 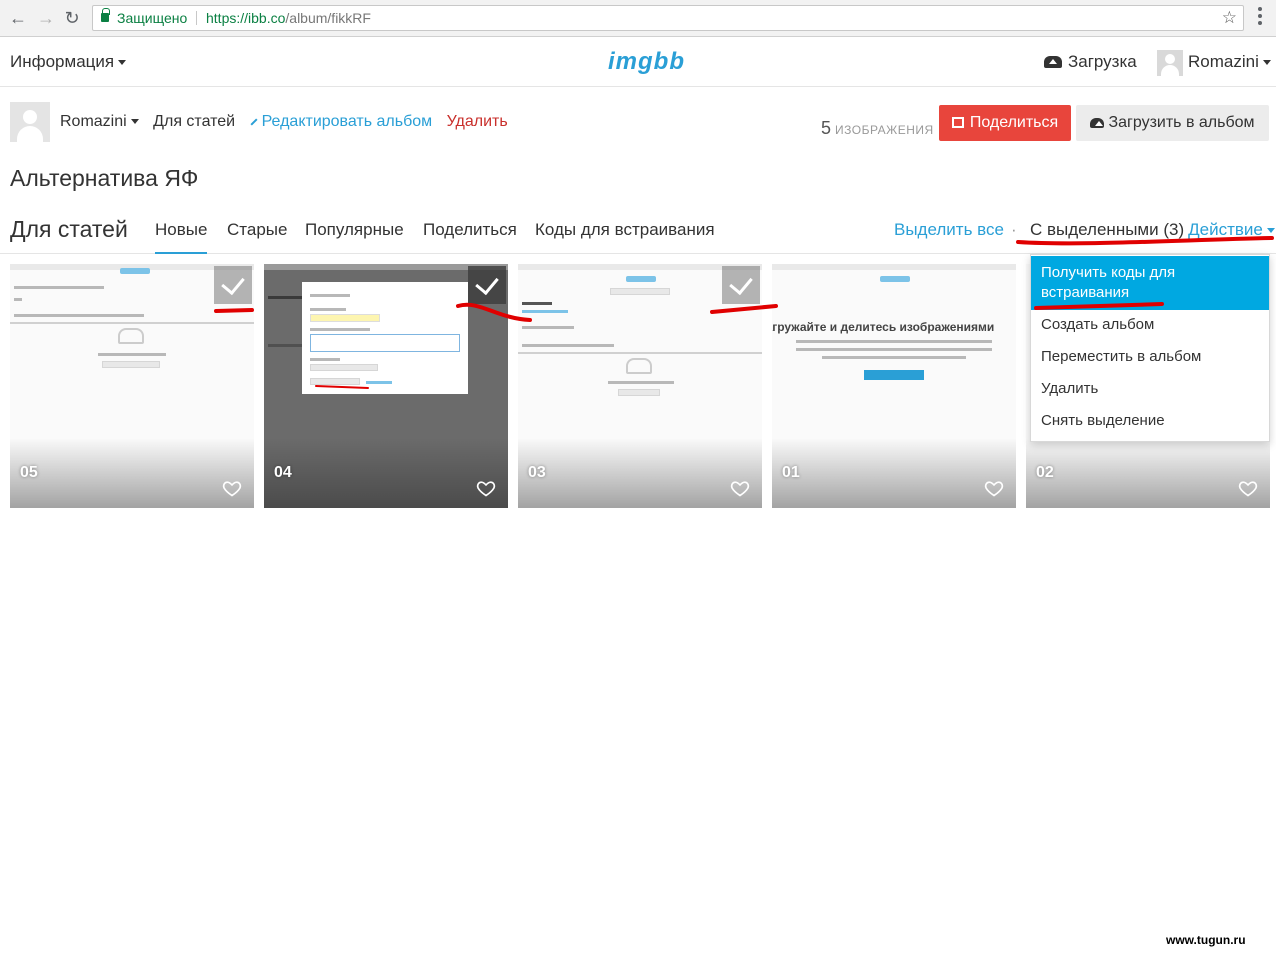 I want to click on owner-menu: Romazini, so click(x=99, y=121).